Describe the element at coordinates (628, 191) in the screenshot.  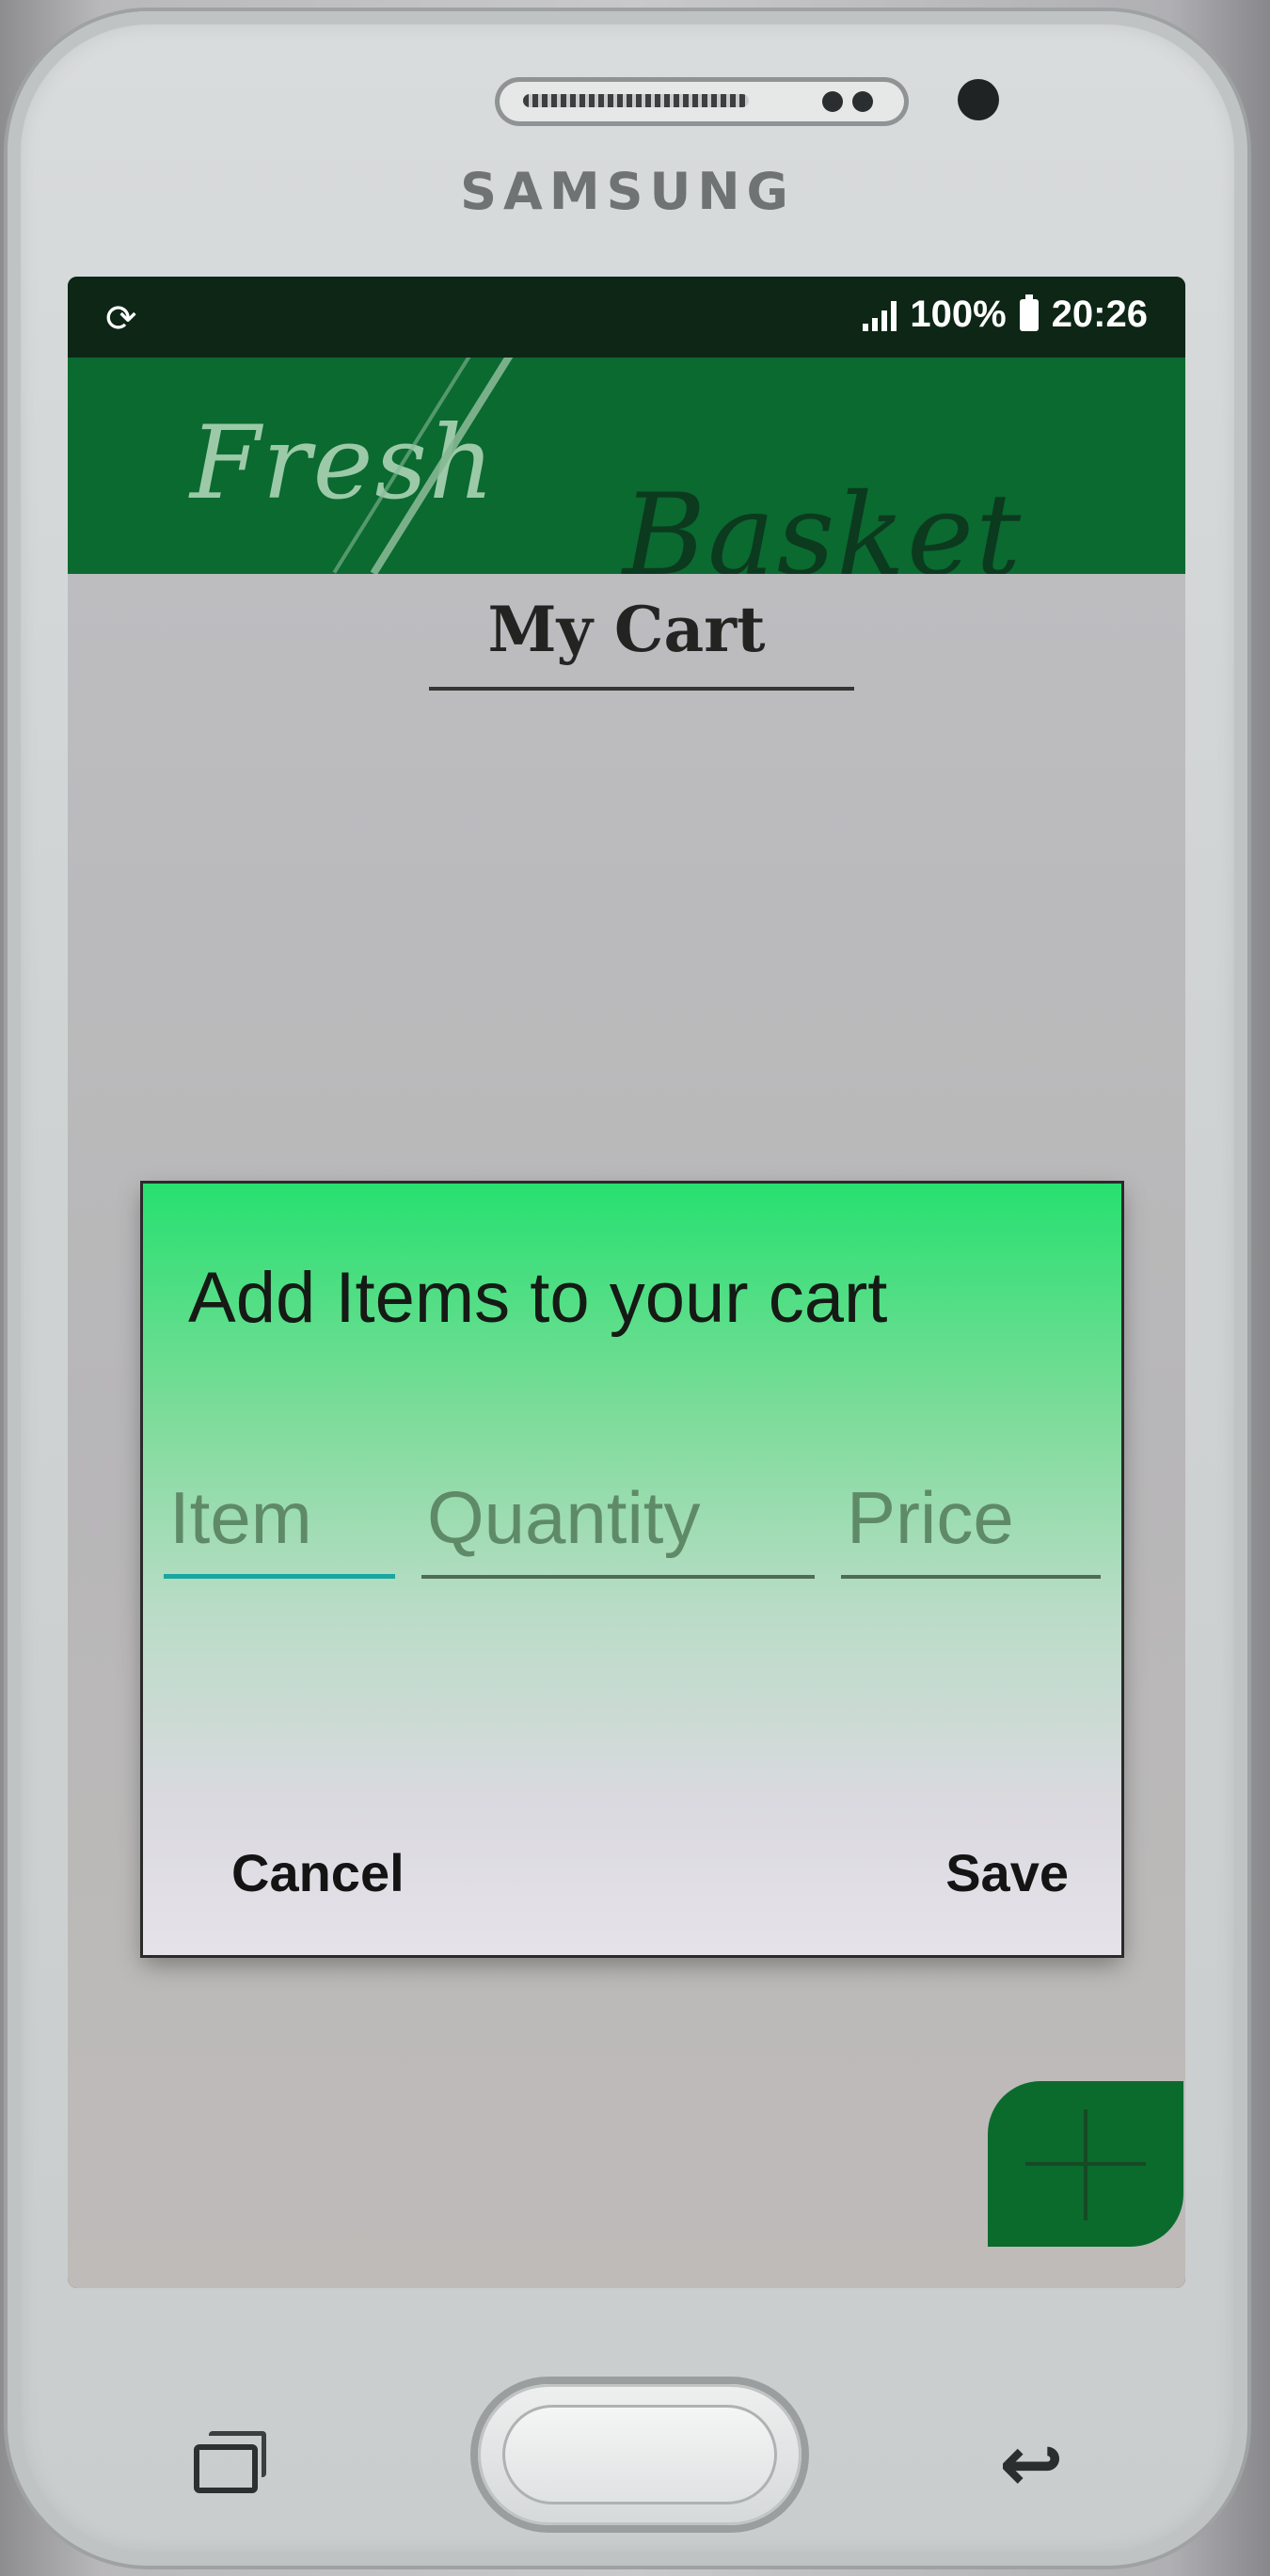
I see `device-brand: SAMSUNG` at that location.